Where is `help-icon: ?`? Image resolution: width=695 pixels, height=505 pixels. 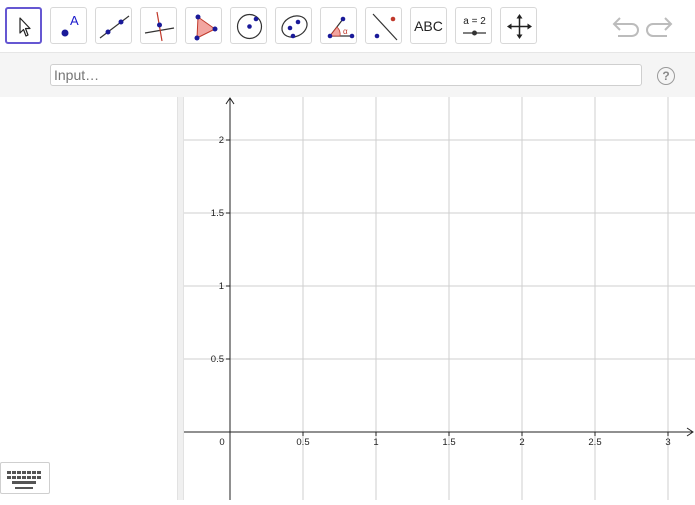
help-icon: ? is located at coordinates (666, 76).